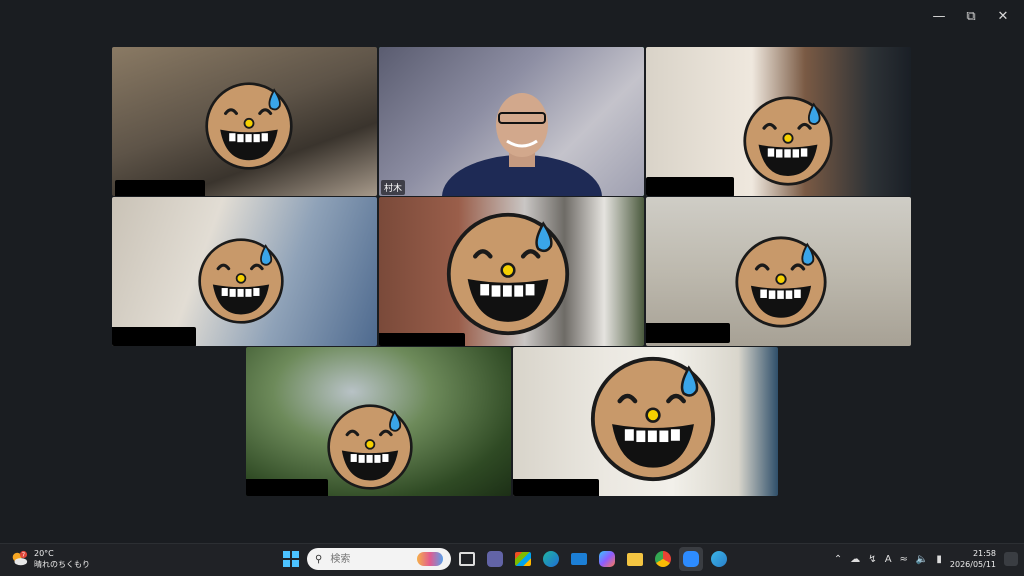 The width and height of the screenshot is (1024, 576). Describe the element at coordinates (872, 559) in the screenshot. I see `network-status-icon: ↯` at that location.